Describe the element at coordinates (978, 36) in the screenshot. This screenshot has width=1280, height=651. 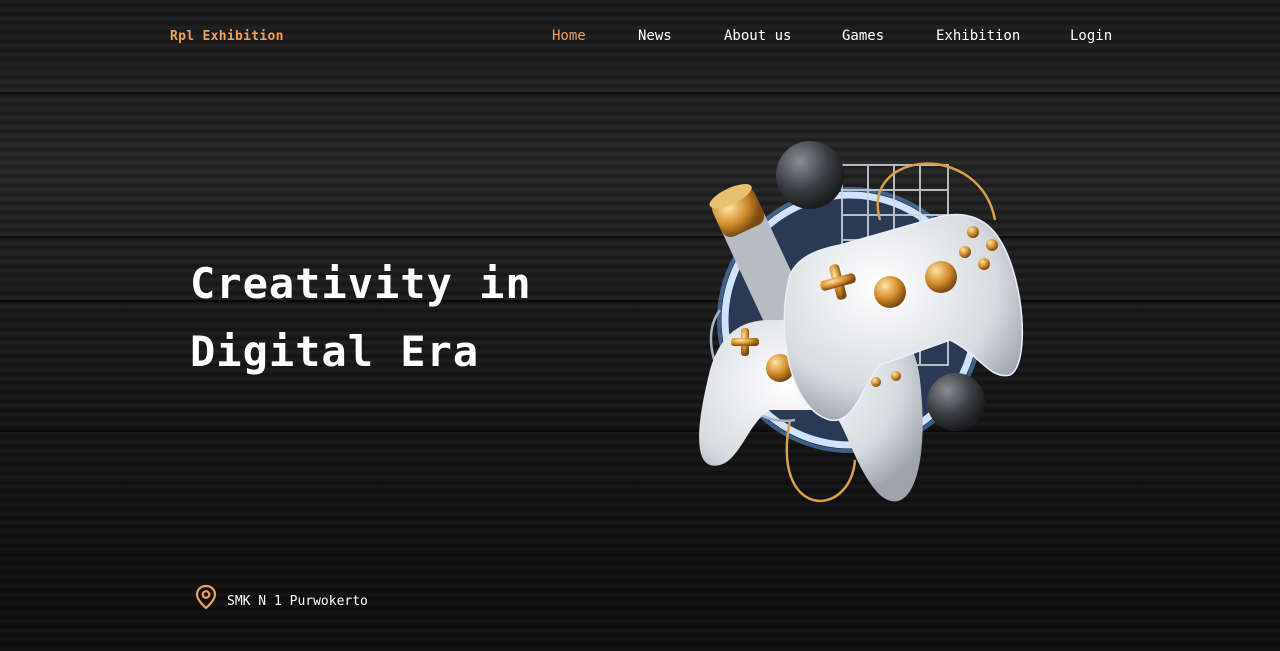
I see `nav-exhibition-link: Exhibition` at that location.